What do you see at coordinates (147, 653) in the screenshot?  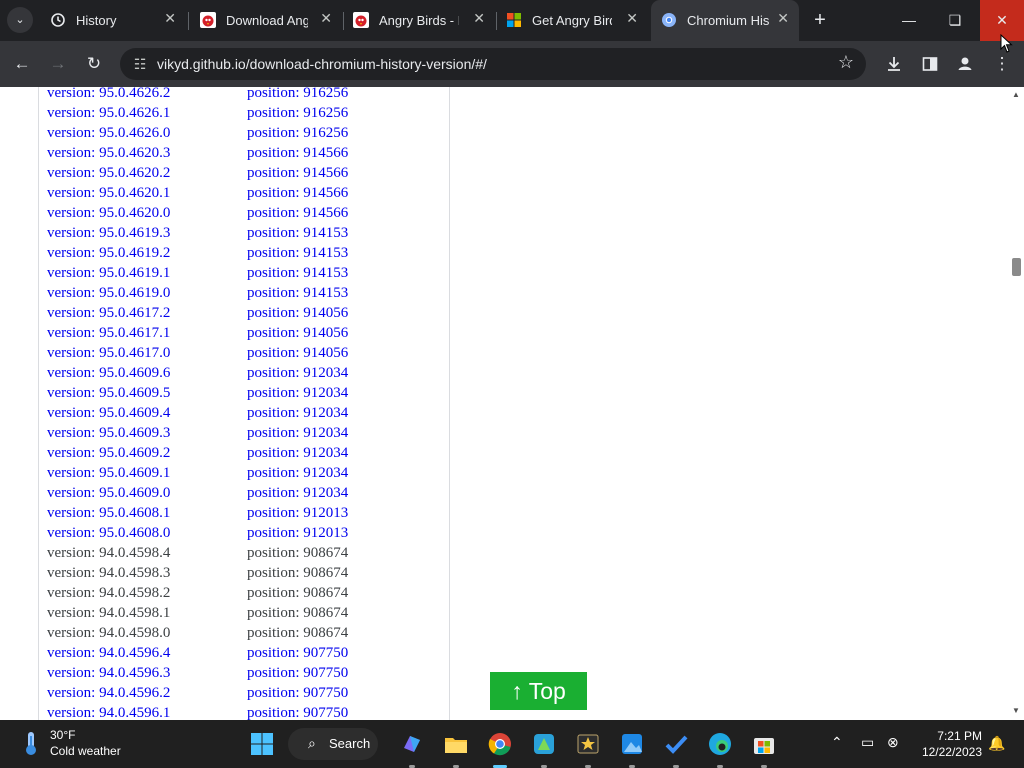 I see `version-link: version: 94.0.4596.4` at bounding box center [147, 653].